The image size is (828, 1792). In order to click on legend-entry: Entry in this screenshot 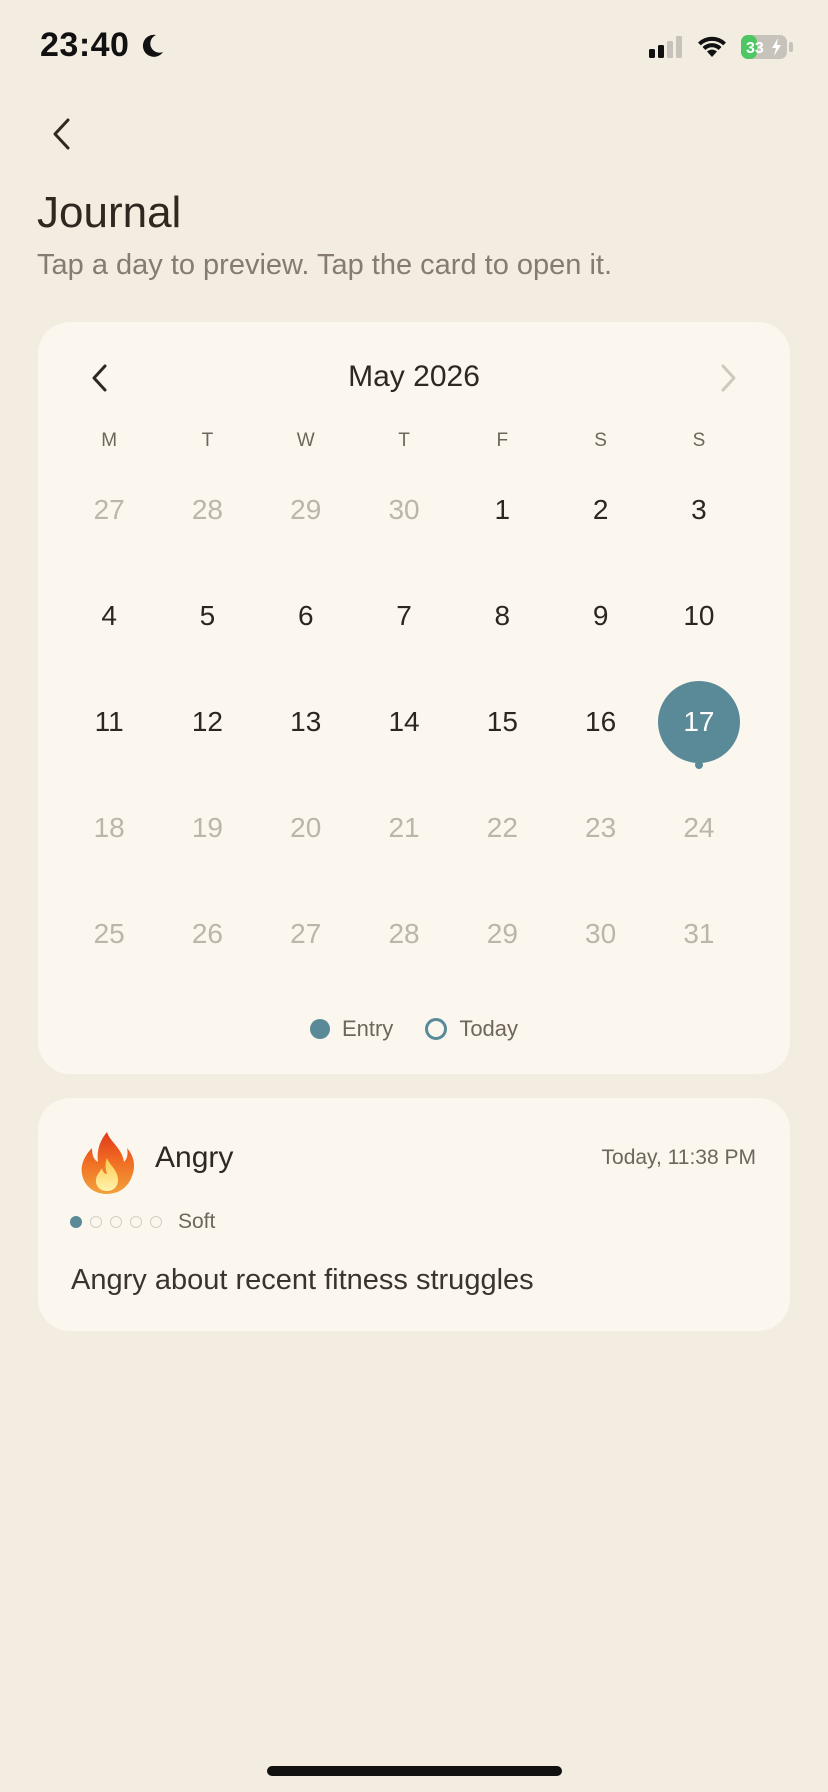, I will do `click(351, 1029)`.